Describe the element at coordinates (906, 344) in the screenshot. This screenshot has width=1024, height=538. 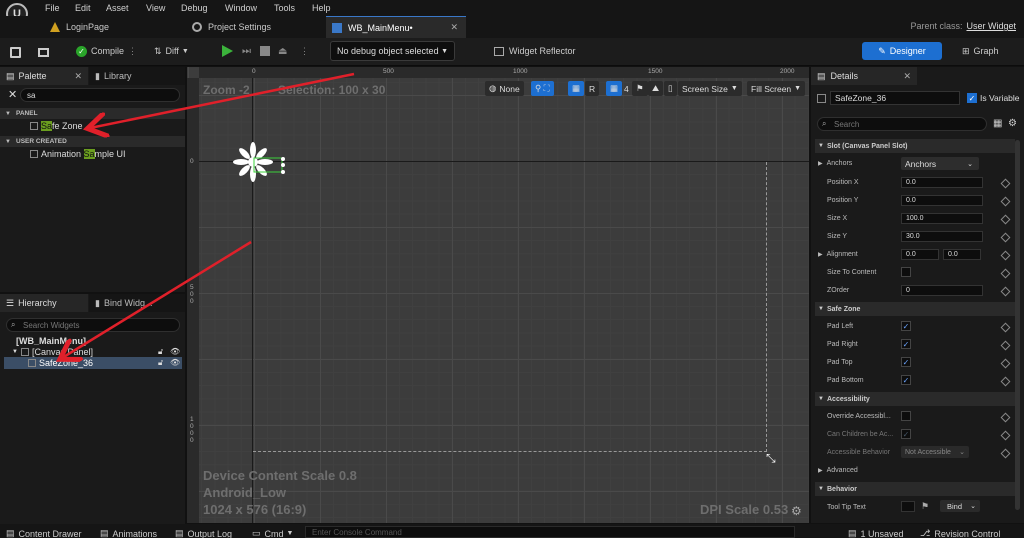
I see `pad-right-checkbox: ✓` at that location.